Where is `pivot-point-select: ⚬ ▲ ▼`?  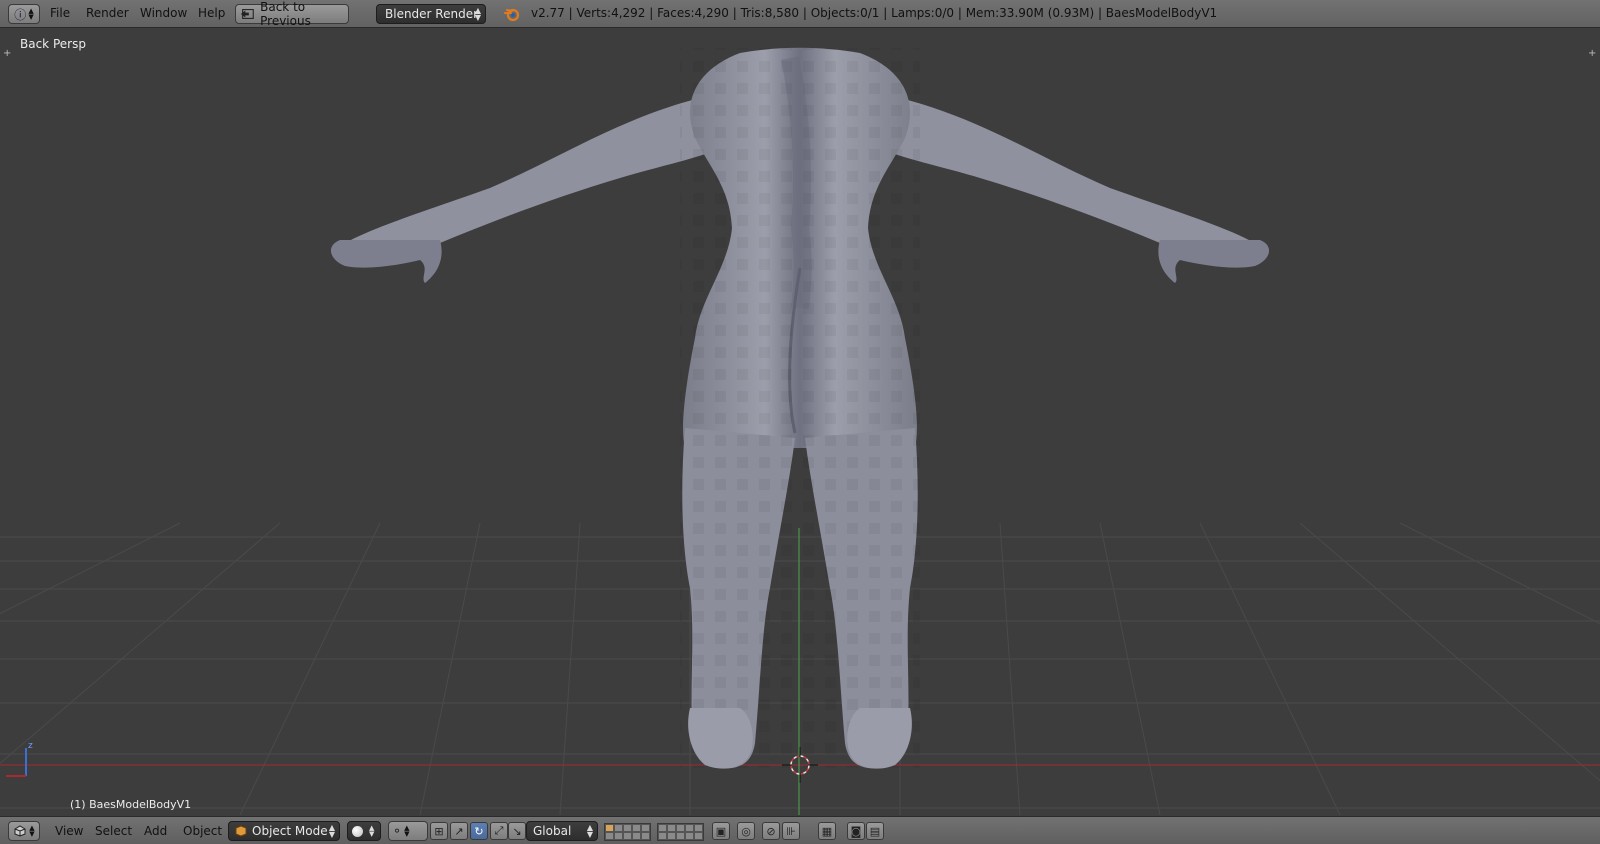 pivot-point-select: ⚬ ▲ ▼ is located at coordinates (408, 831).